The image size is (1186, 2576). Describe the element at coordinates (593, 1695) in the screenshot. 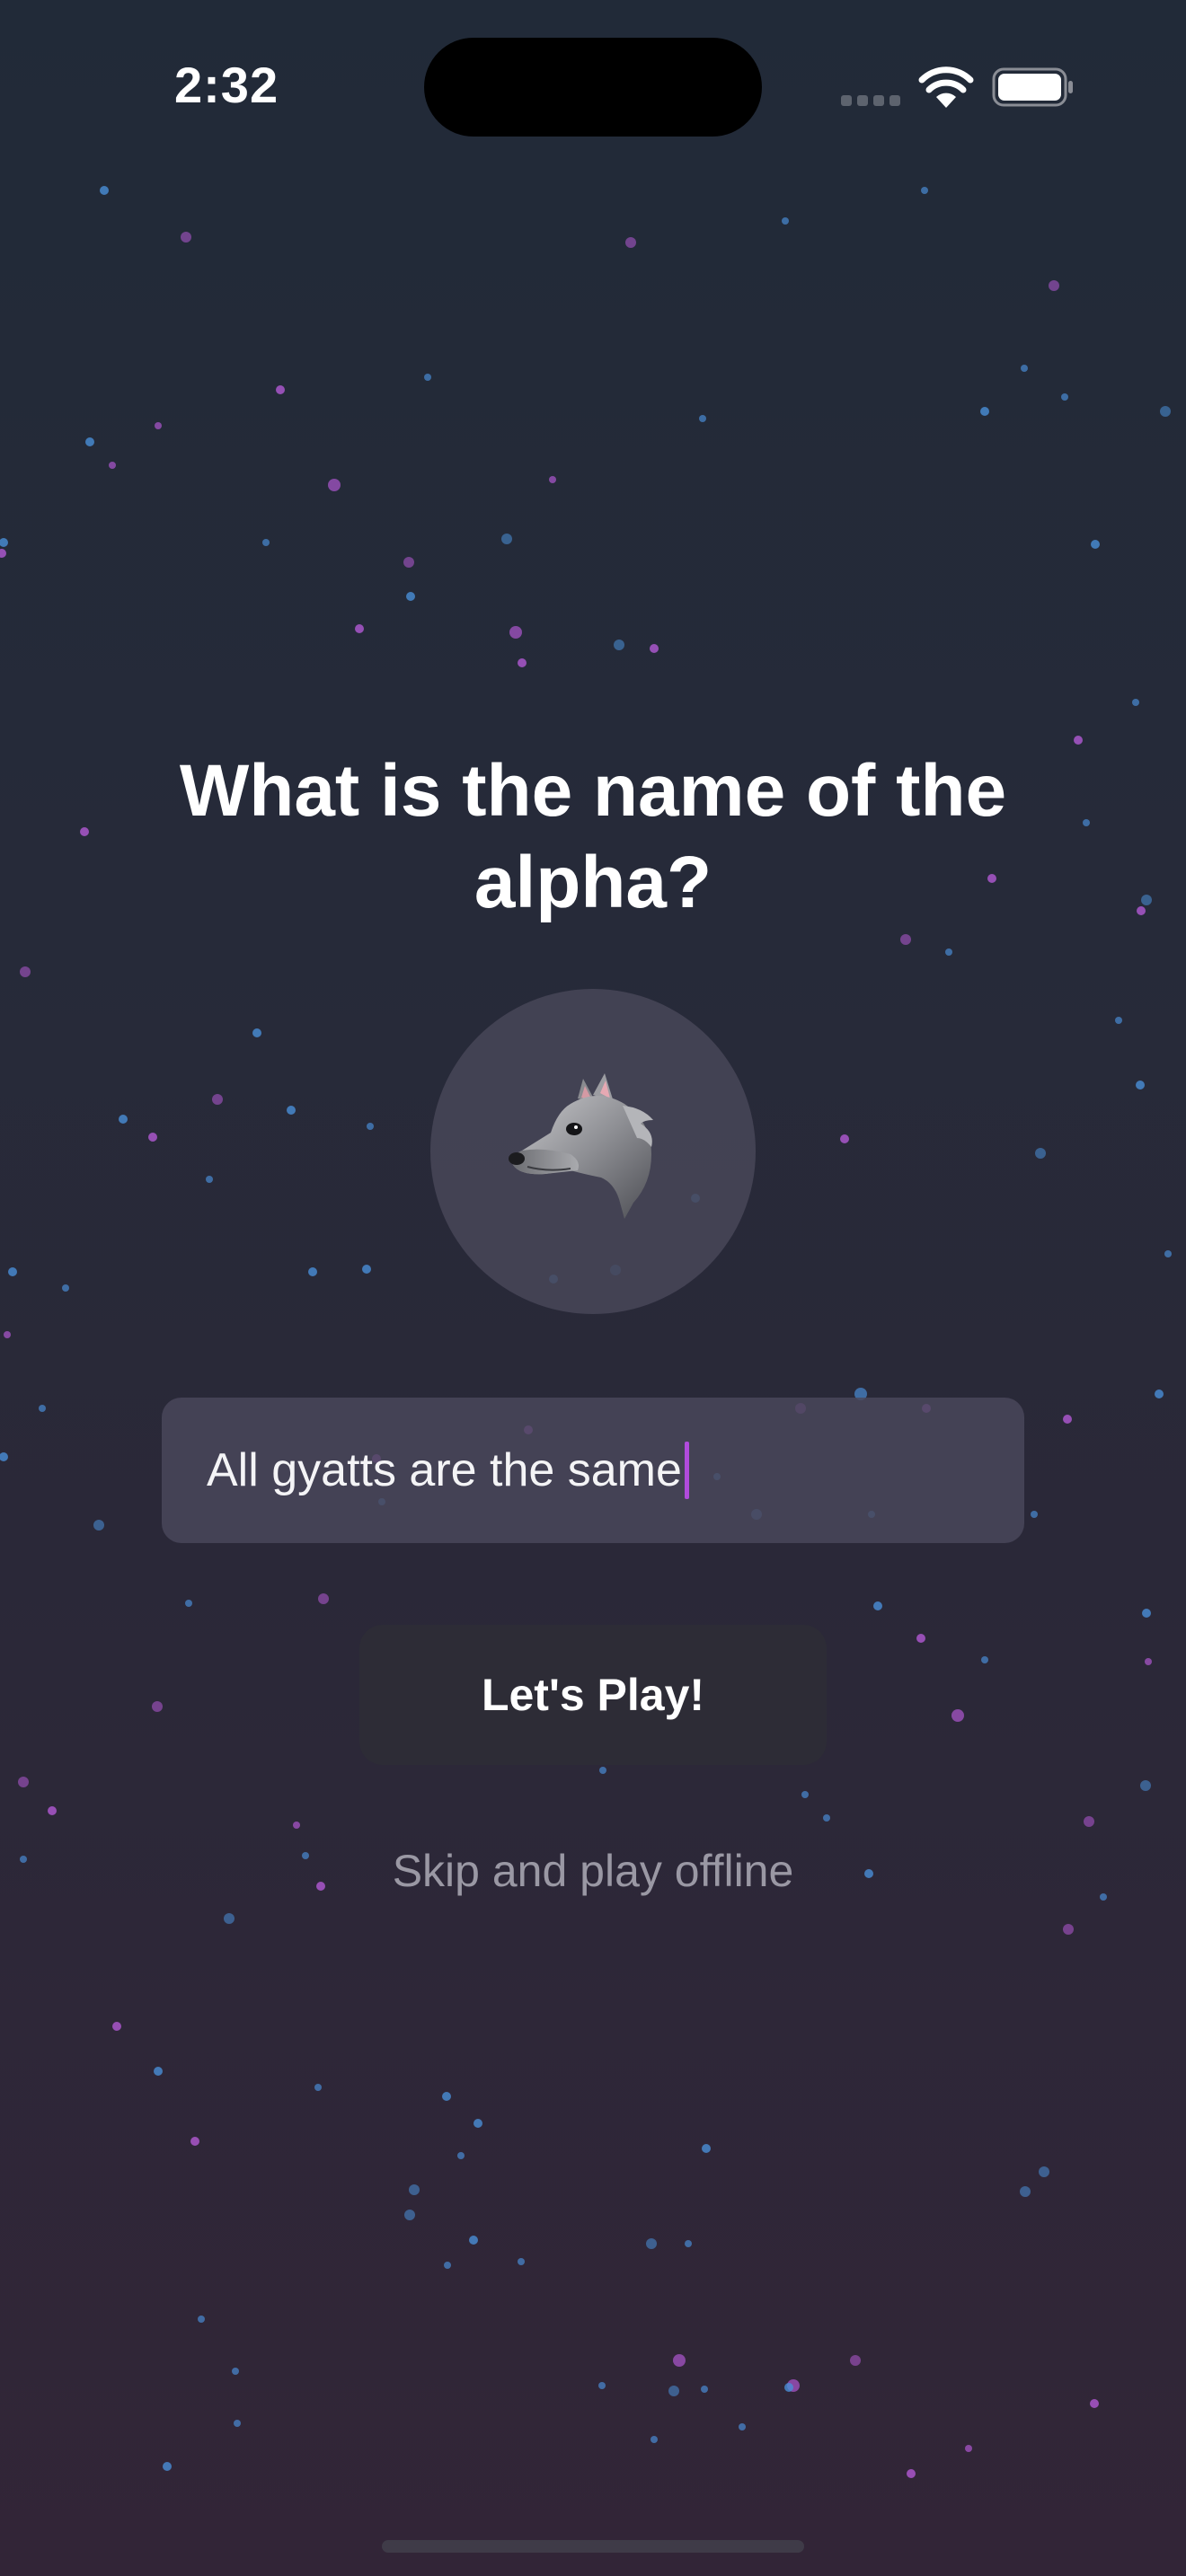

I see `lets-play-button: Let's Play!` at that location.